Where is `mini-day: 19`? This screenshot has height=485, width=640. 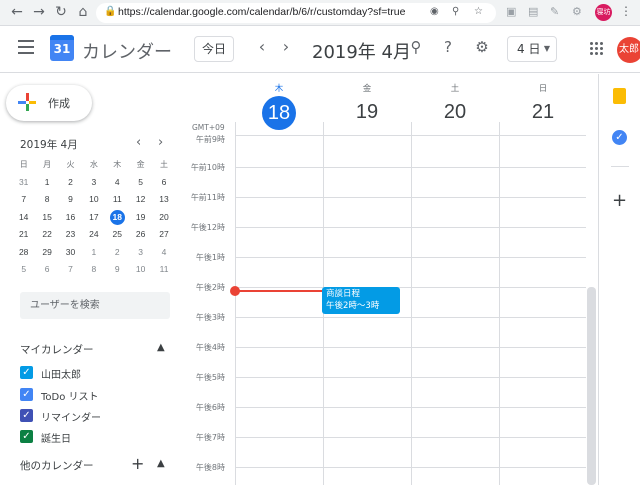
mini-day: 19 is located at coordinates (140, 218).